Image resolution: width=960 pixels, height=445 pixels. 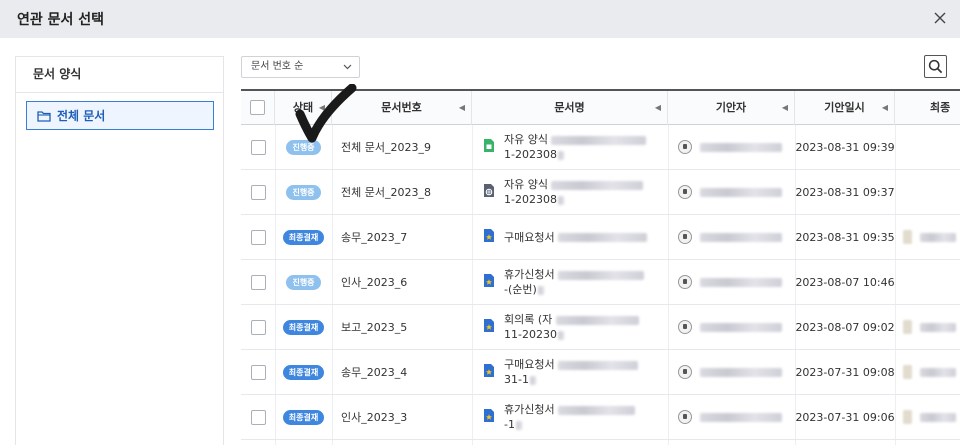 I want to click on doc-number: 송무_2023_7, so click(x=374, y=237).